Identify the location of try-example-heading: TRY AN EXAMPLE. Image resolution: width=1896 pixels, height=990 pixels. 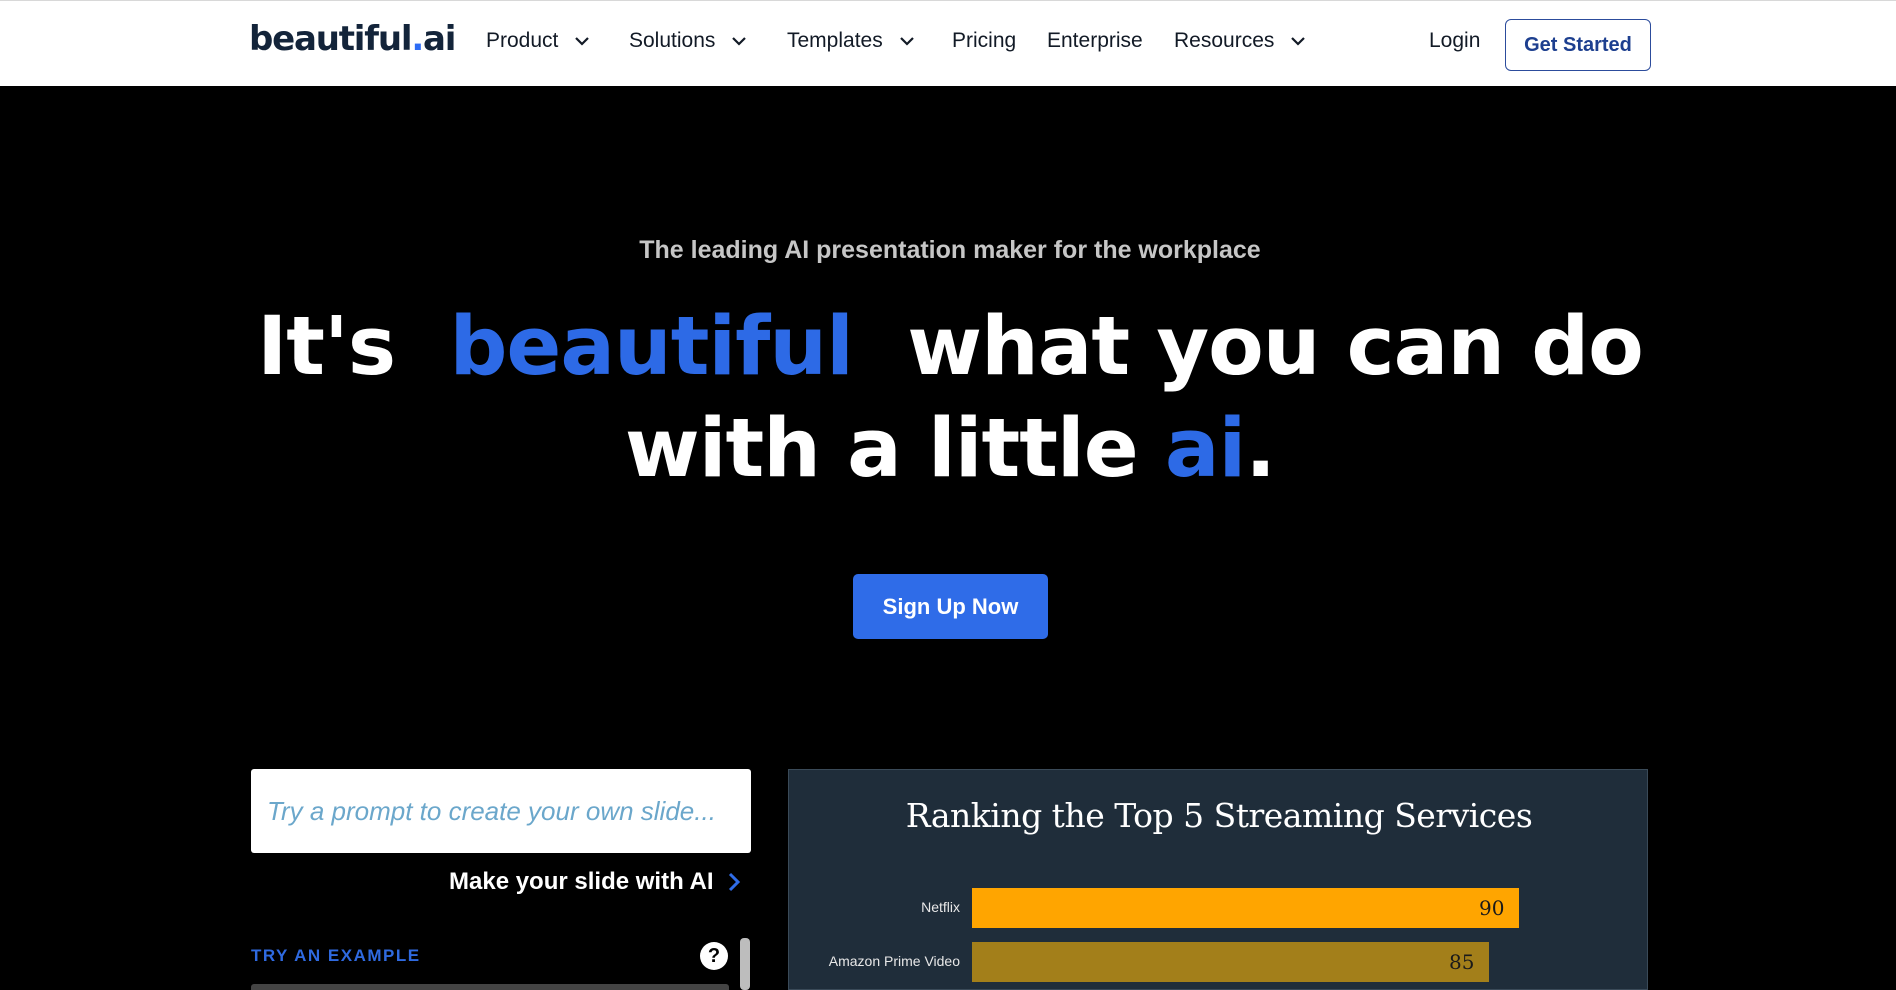
(336, 955).